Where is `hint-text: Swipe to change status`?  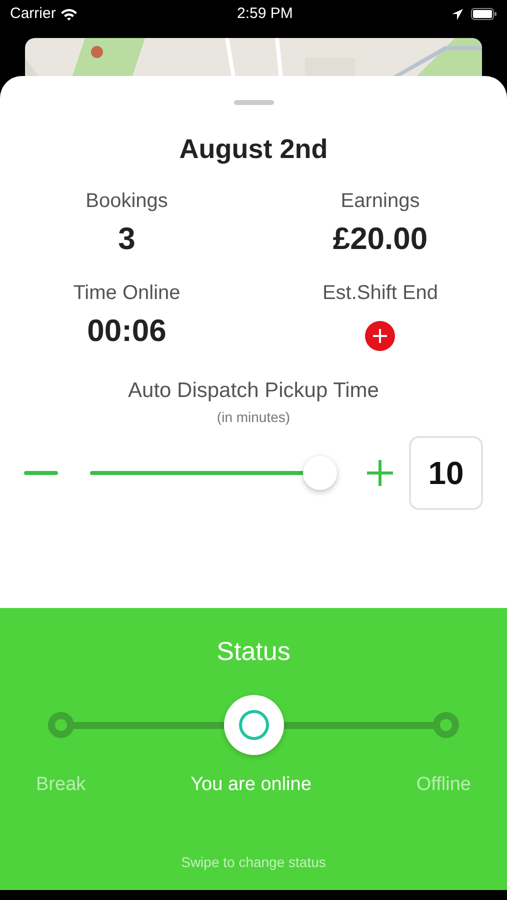
hint-text: Swipe to change status is located at coordinates (253, 862).